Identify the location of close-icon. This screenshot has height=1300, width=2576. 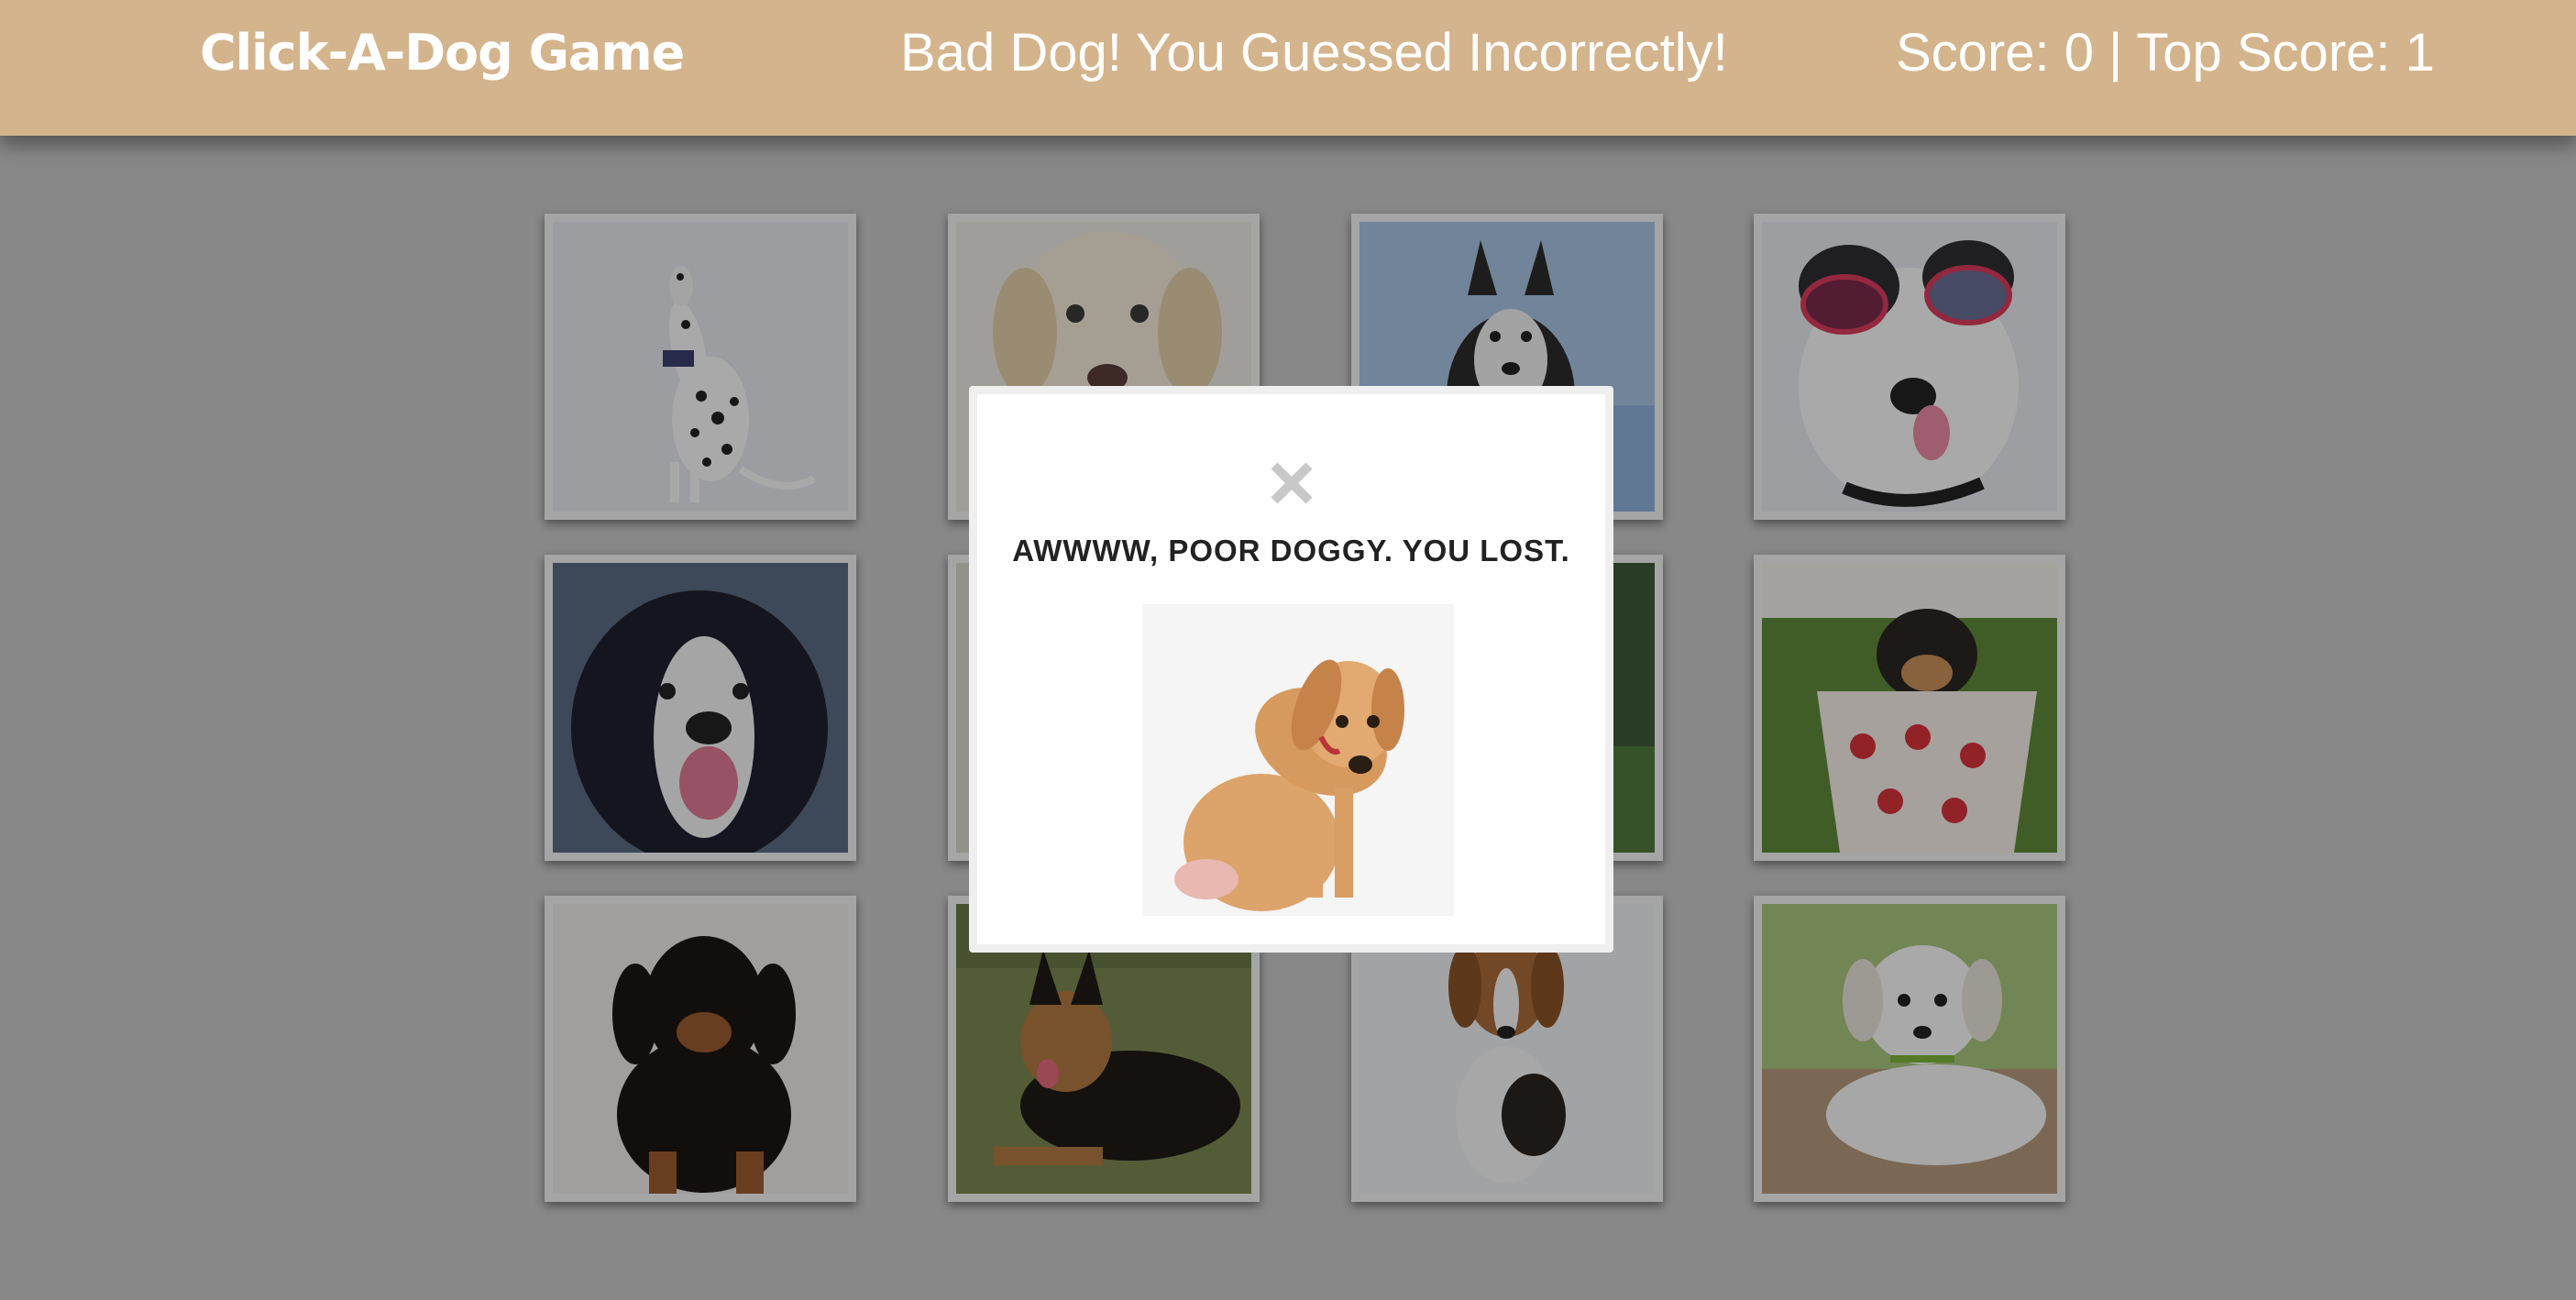
(1292, 483).